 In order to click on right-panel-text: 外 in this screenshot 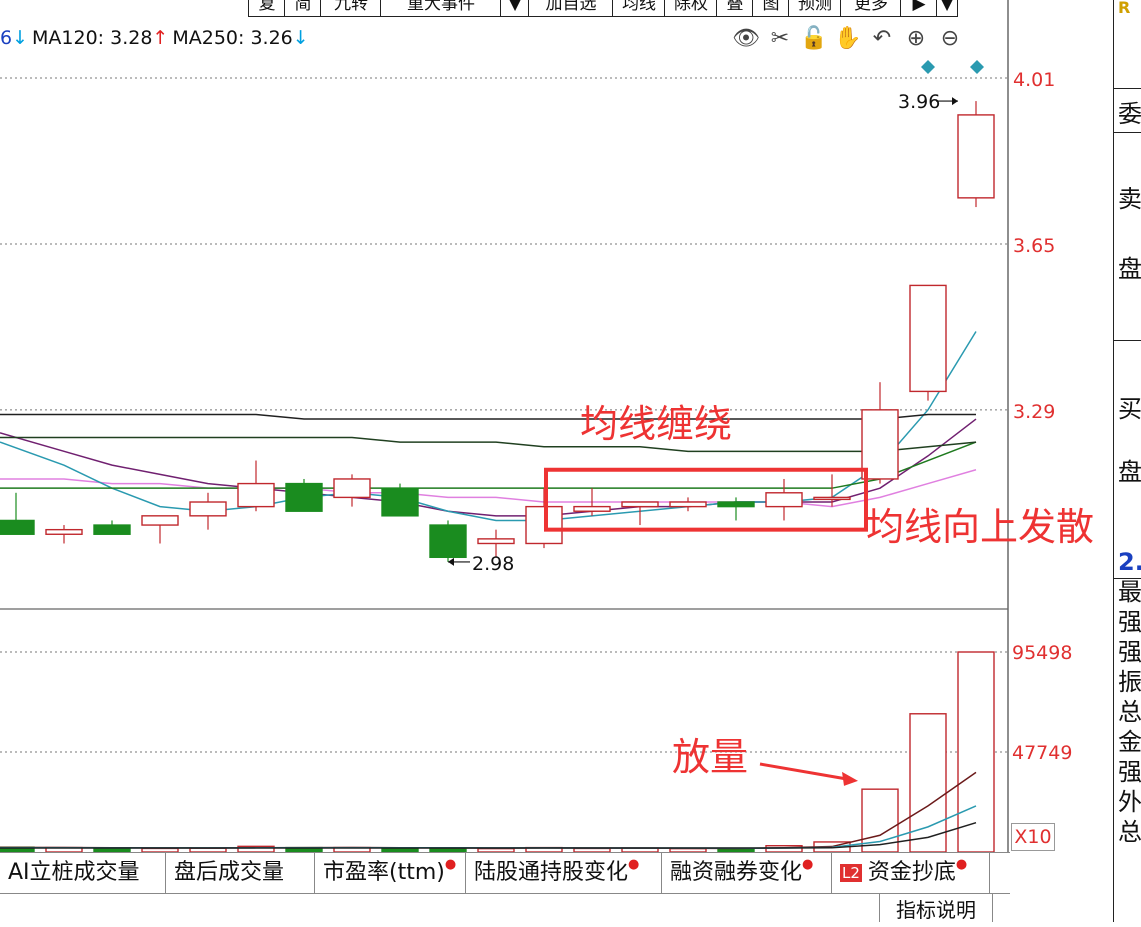, I will do `click(1129, 802)`.